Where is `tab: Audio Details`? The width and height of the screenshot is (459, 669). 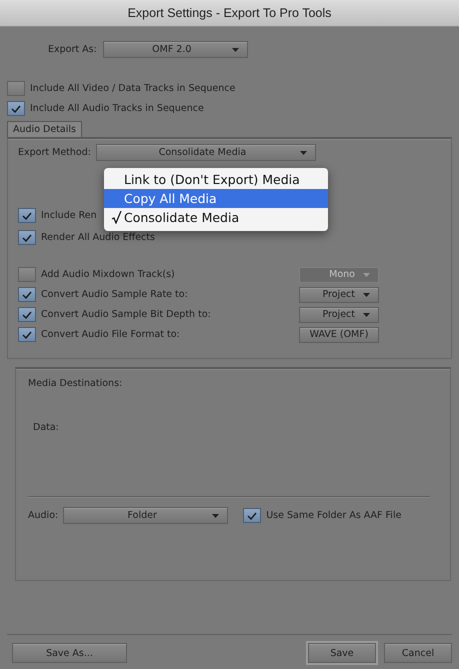 tab: Audio Details is located at coordinates (44, 129).